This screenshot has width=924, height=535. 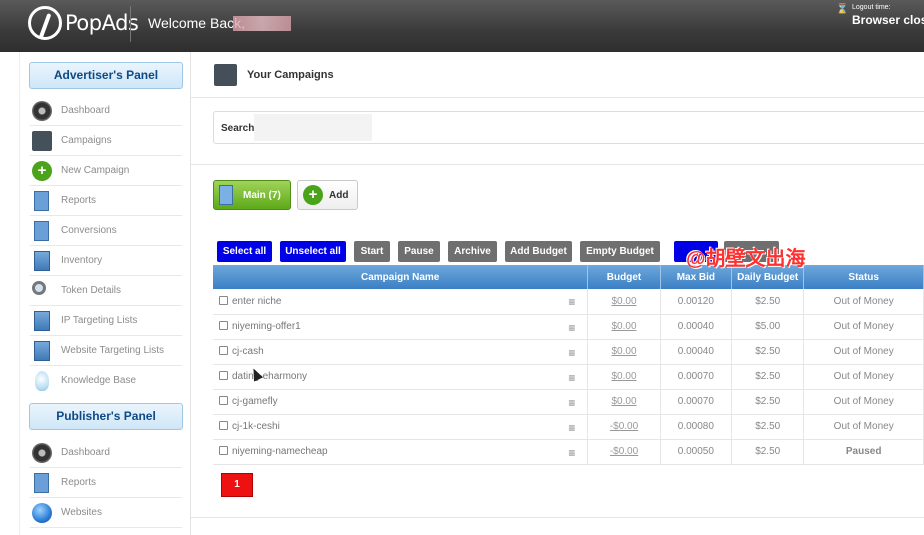 What do you see at coordinates (83, 23) in the screenshot?
I see `popads-logo: PopAds` at bounding box center [83, 23].